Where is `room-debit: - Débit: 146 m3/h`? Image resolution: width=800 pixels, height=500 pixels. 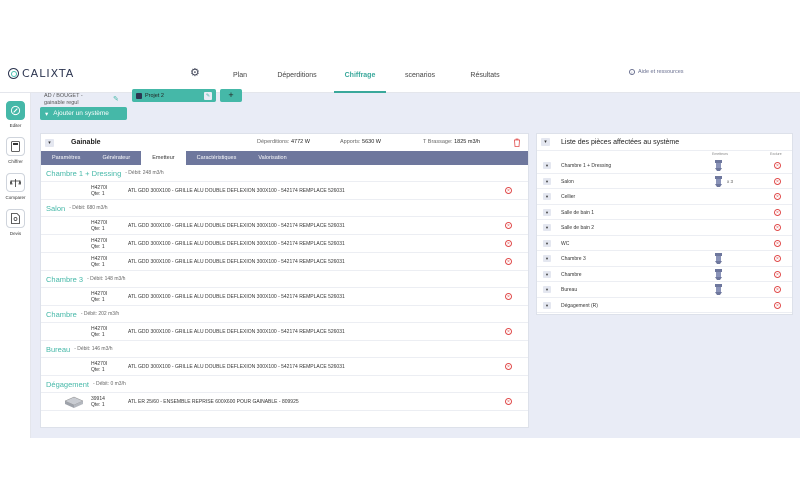 room-debit: - Débit: 146 m3/h is located at coordinates (93, 349).